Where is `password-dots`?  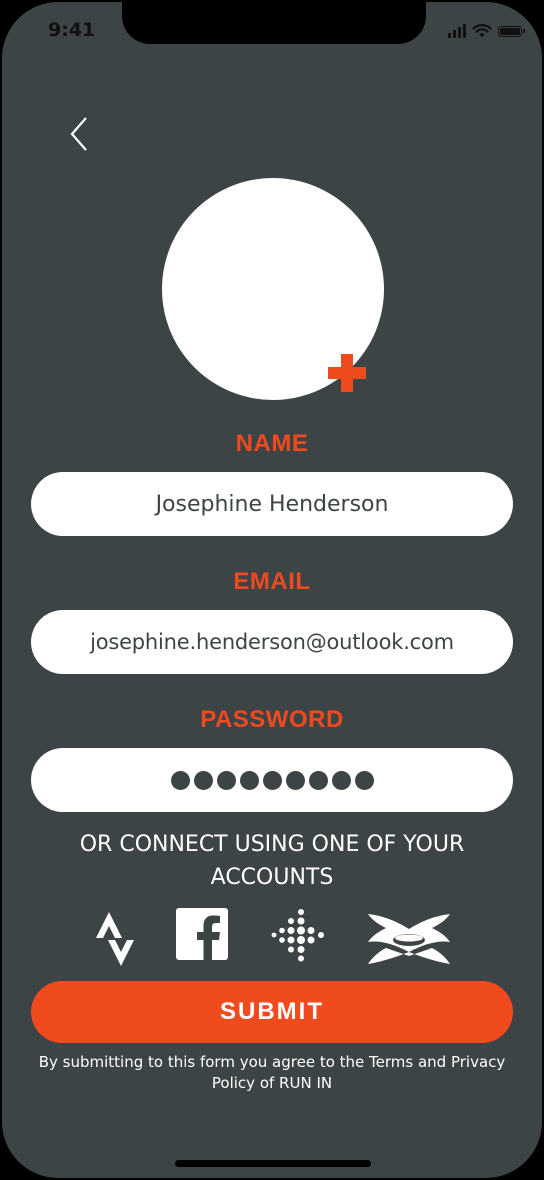
password-dots is located at coordinates (272, 780).